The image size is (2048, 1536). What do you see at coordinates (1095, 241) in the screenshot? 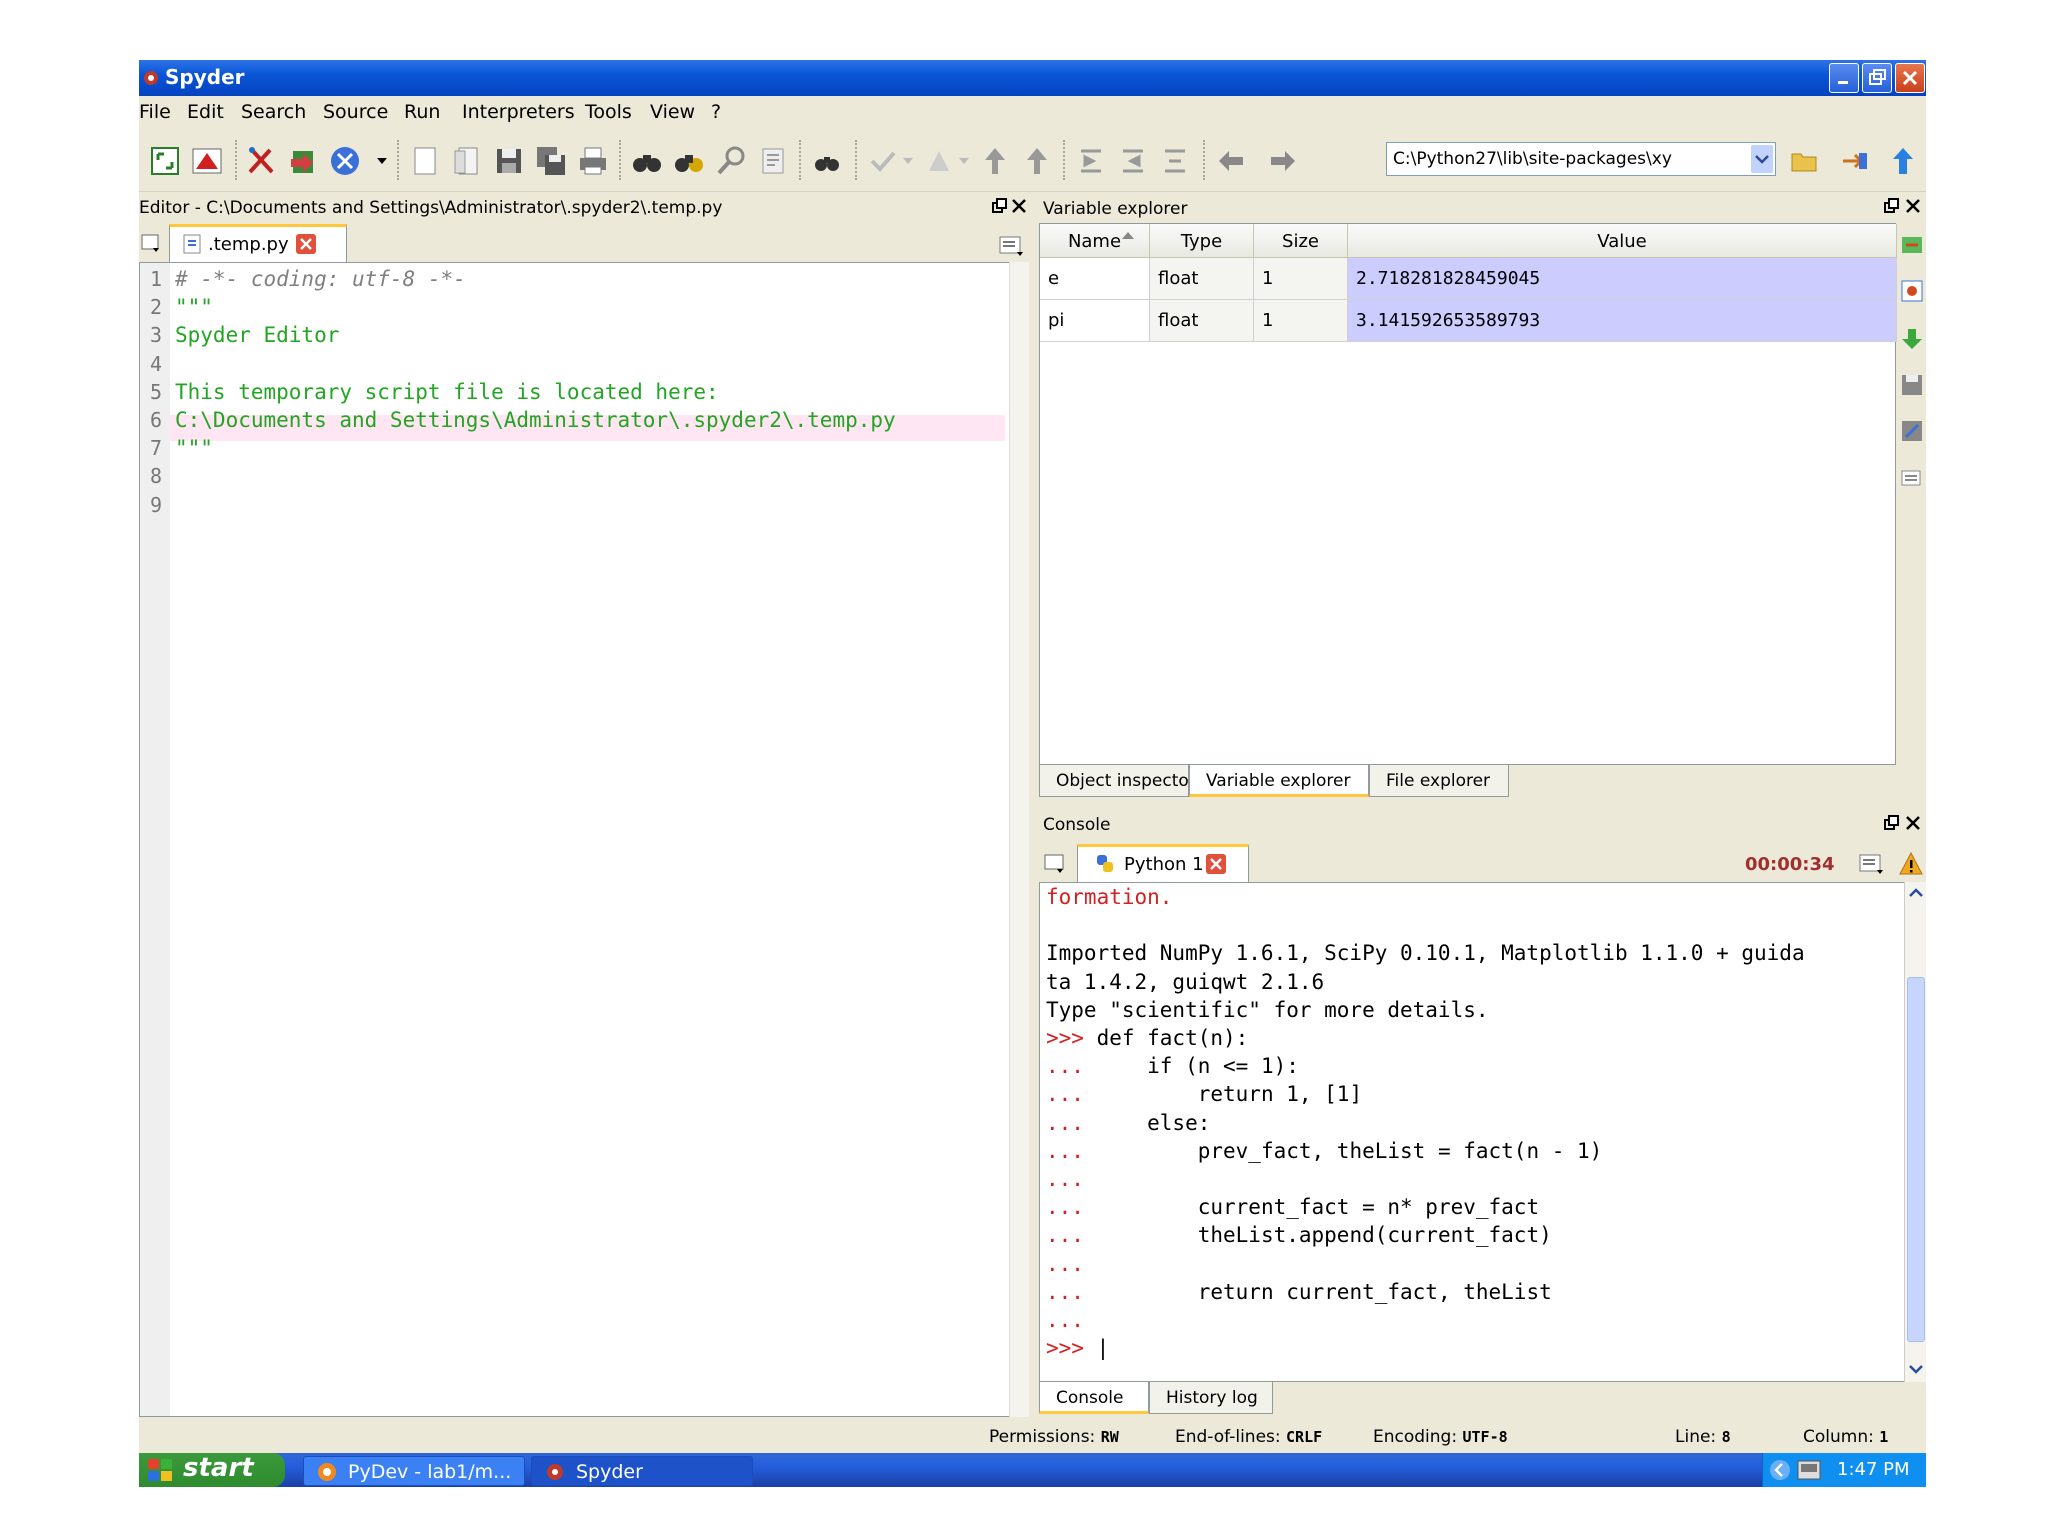
I see `column-header-name: Name` at bounding box center [1095, 241].